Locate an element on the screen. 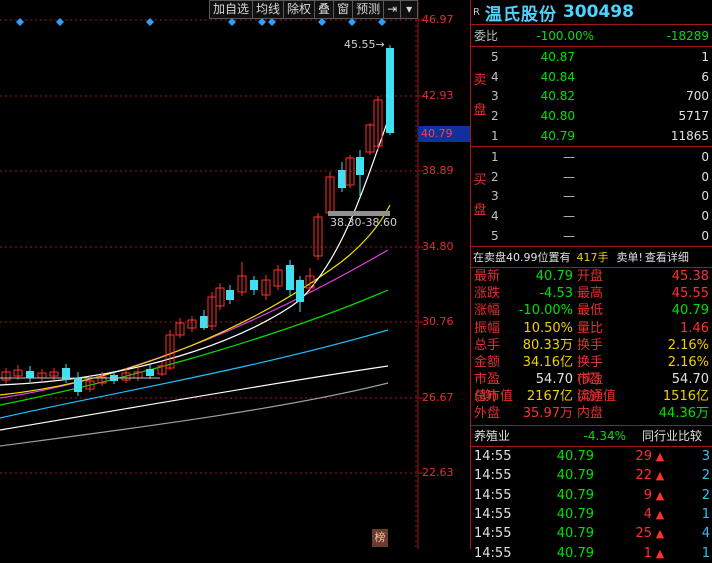 This screenshot has width=712, height=563. quote-label: 市盈(动) is located at coordinates (590, 388).